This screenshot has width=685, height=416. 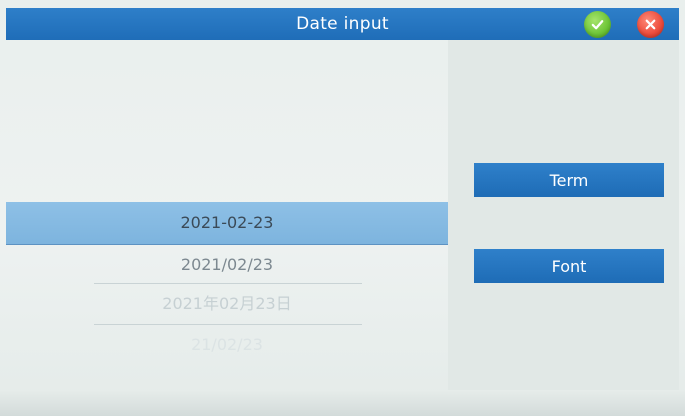 I want to click on check-icon, so click(x=597, y=25).